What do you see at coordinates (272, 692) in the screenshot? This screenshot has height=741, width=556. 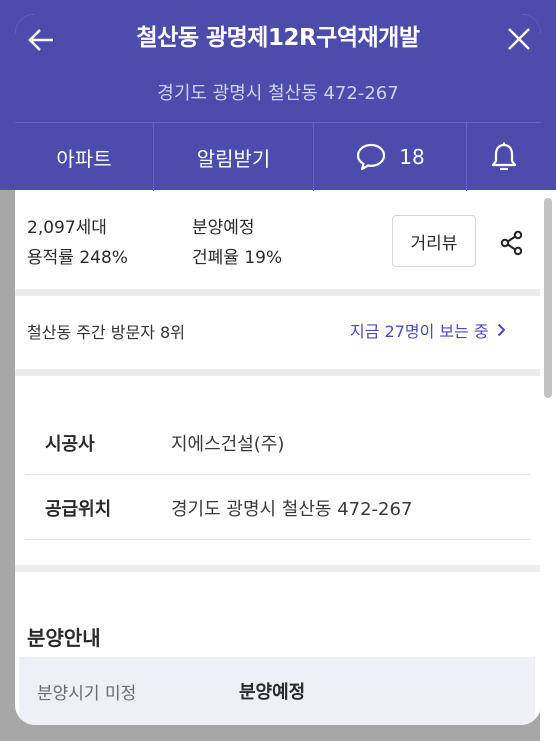 I see `sale-status-value: 분양예정` at bounding box center [272, 692].